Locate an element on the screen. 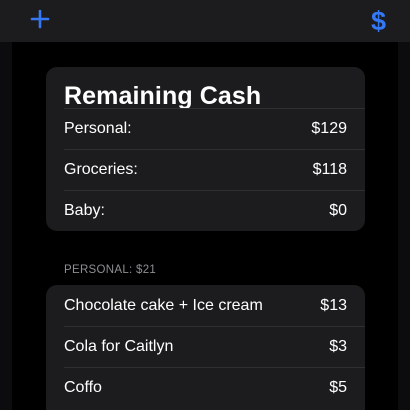  navigation-bar: $ is located at coordinates (205, 21).